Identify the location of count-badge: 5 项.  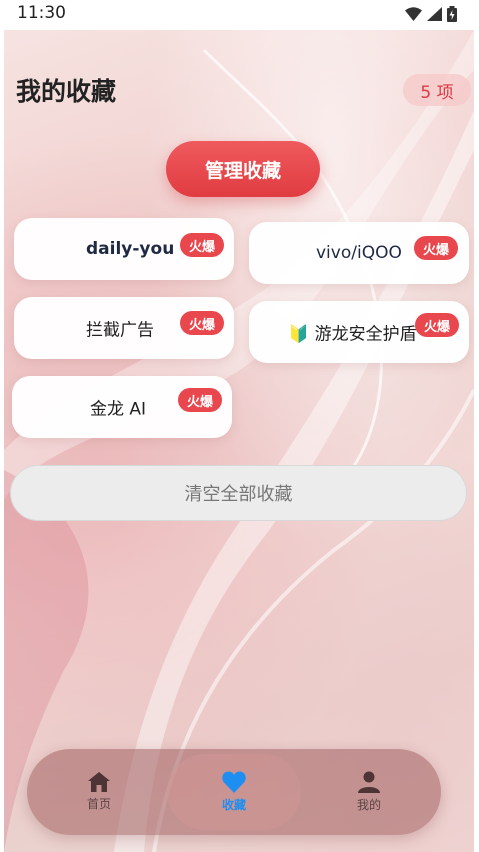
(437, 90).